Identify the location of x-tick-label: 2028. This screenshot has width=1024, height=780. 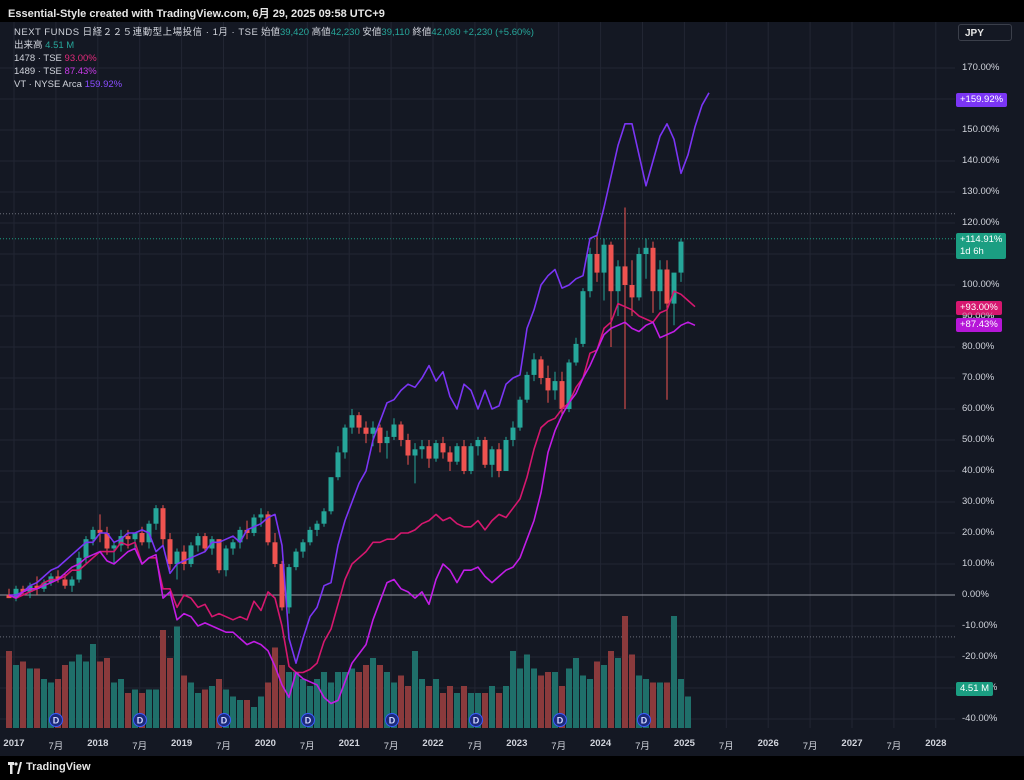
(936, 743).